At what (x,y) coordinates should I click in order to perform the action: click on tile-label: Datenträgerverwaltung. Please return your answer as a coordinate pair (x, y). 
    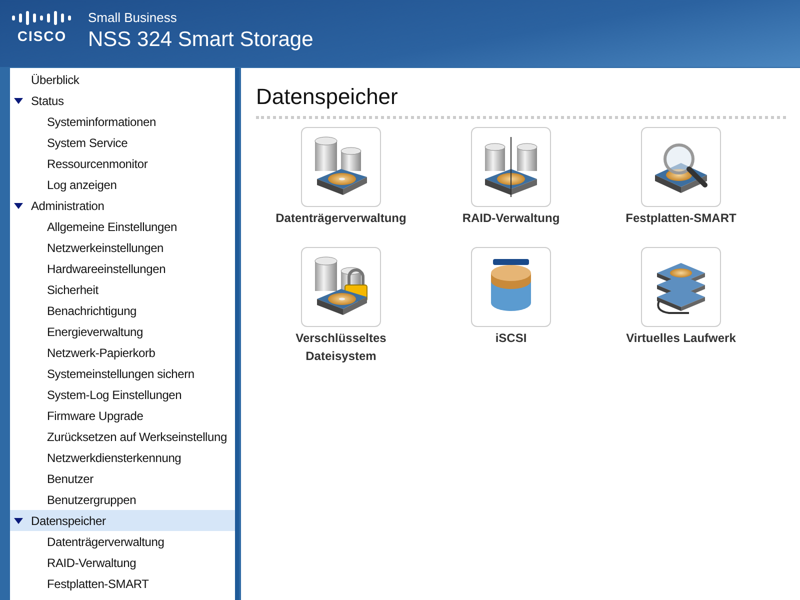
    Looking at the image, I should click on (341, 218).